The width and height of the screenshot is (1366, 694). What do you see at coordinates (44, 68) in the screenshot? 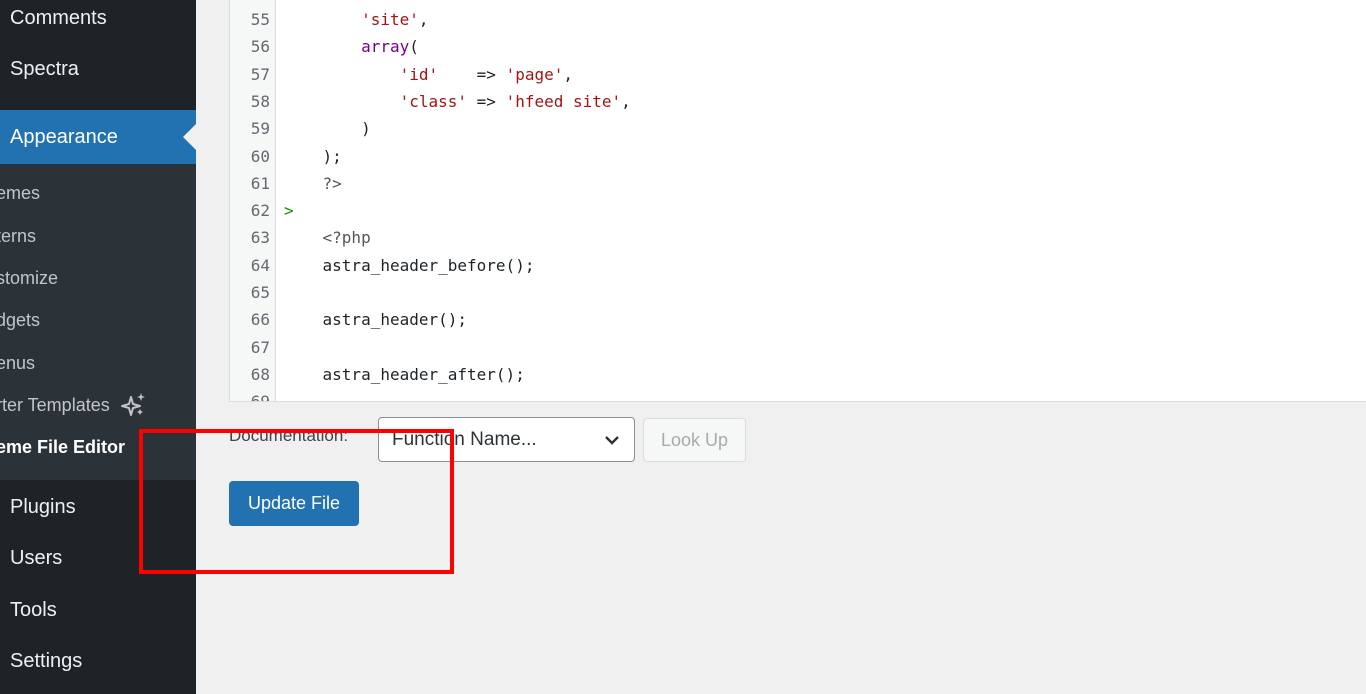
I see `sidebar-item-label: Spectra` at bounding box center [44, 68].